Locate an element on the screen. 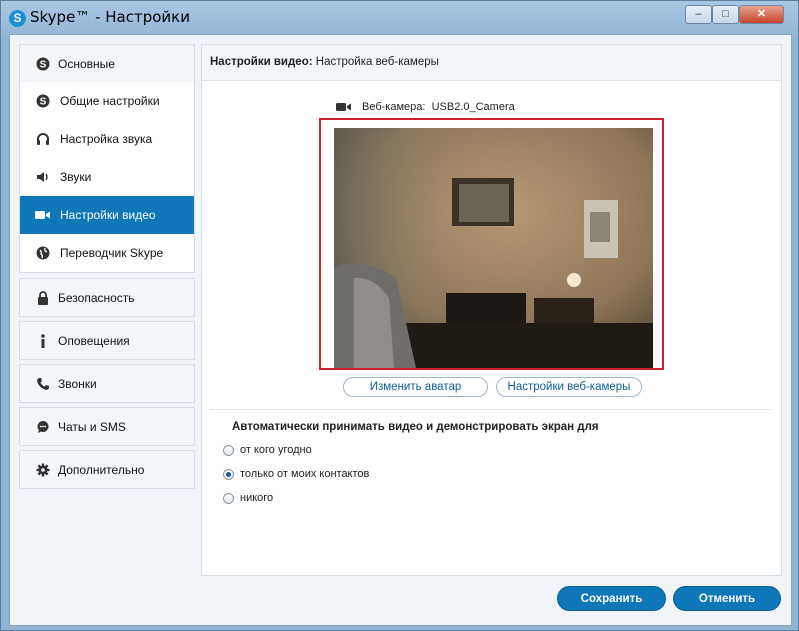 The width and height of the screenshot is (799, 631). sidebar-item-label: Общие настройки is located at coordinates (110, 101).